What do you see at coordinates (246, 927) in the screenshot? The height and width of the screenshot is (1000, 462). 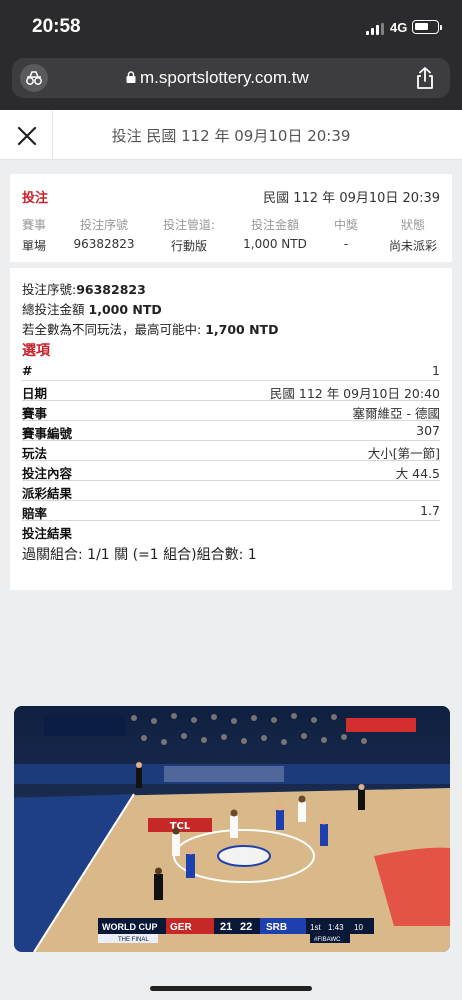 I see `away-score: 22` at bounding box center [246, 927].